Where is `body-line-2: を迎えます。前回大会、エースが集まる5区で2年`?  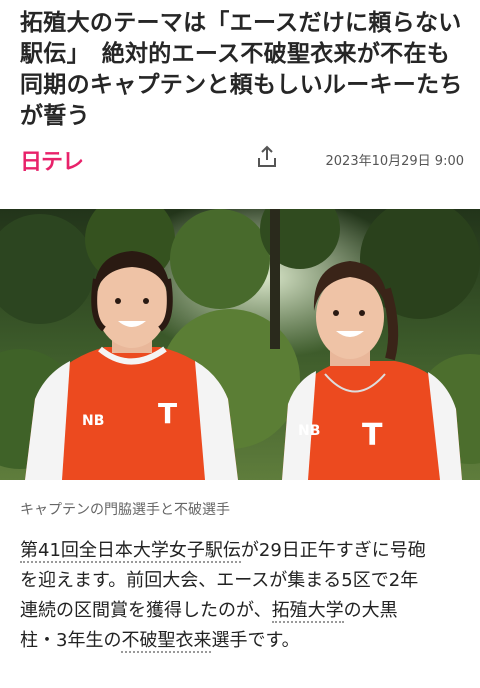 body-line-2: を迎えます。前回大会、エースが集まる5区で2年 is located at coordinates (219, 580).